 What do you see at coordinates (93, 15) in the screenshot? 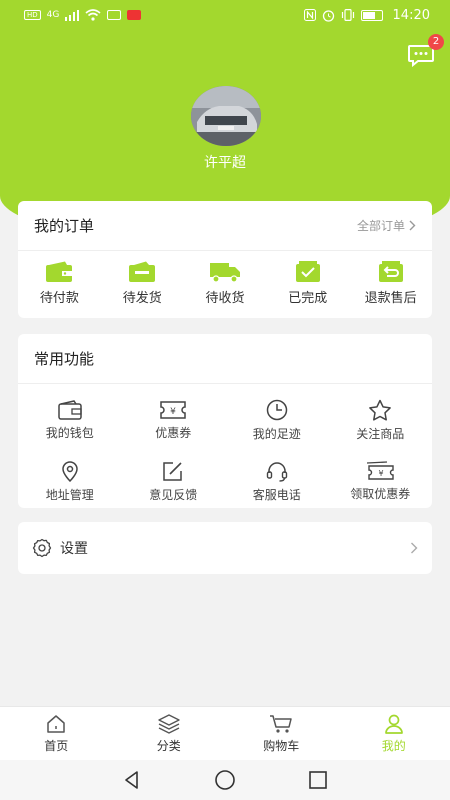
I see `wifi-icon` at bounding box center [93, 15].